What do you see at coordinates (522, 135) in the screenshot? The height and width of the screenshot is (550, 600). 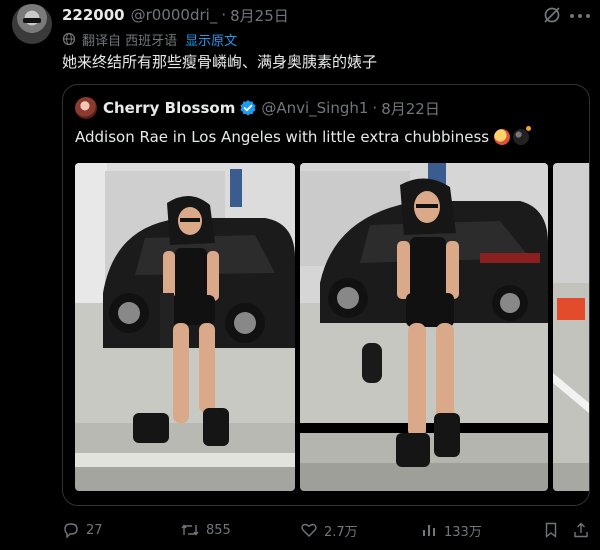 I see `bomb-icon` at bounding box center [522, 135].